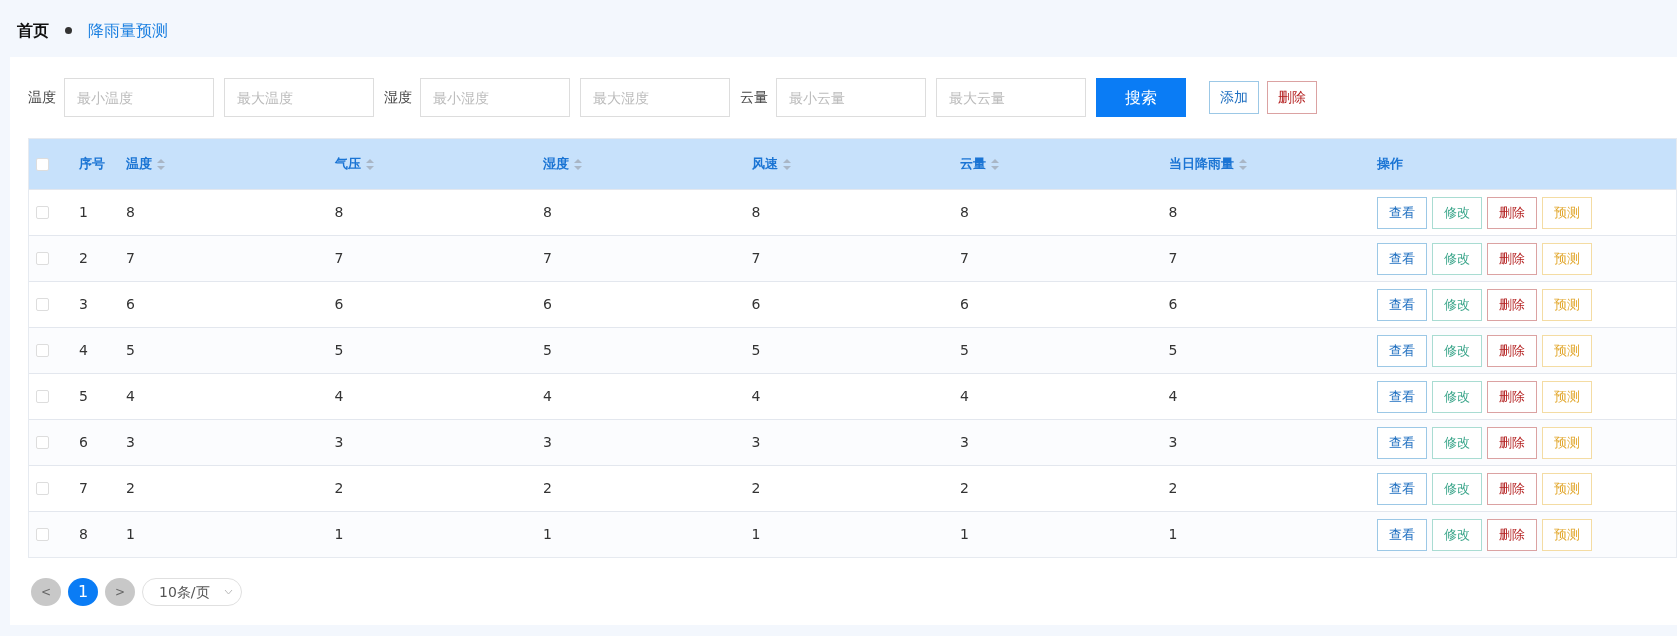  I want to click on add-button: 添加, so click(1234, 97).